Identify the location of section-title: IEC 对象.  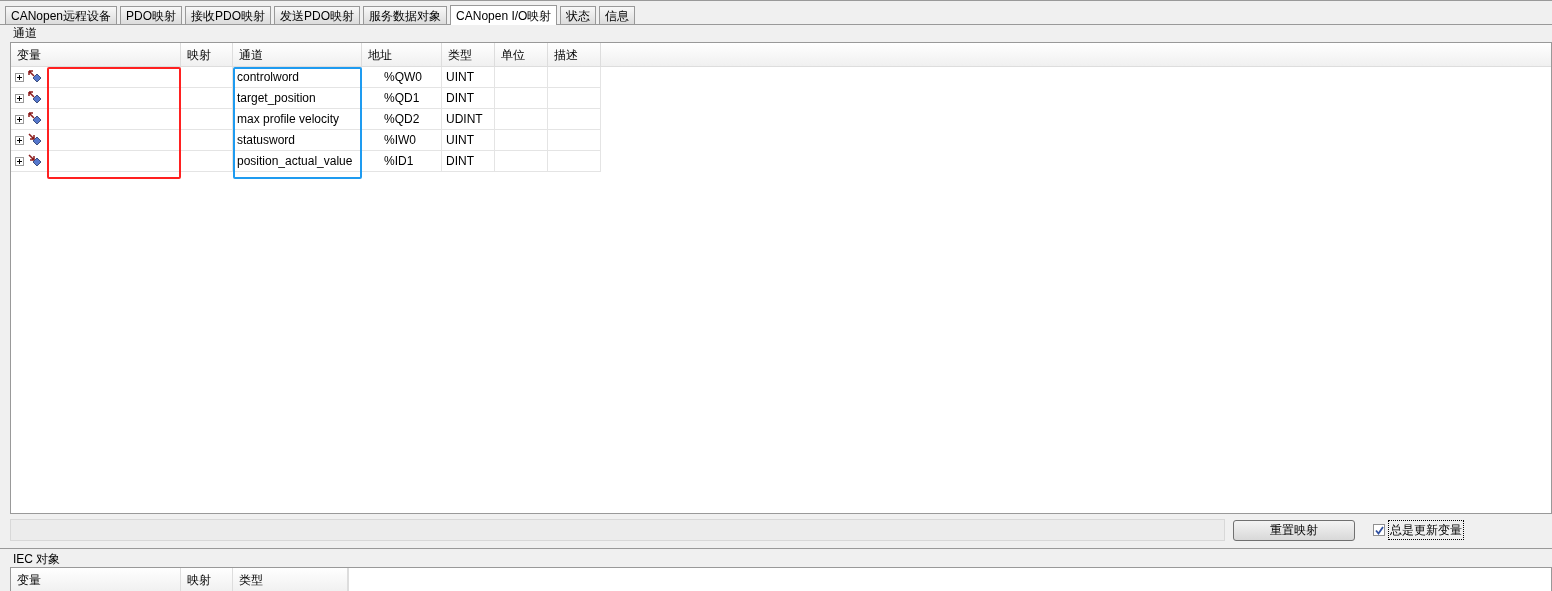
(37, 559).